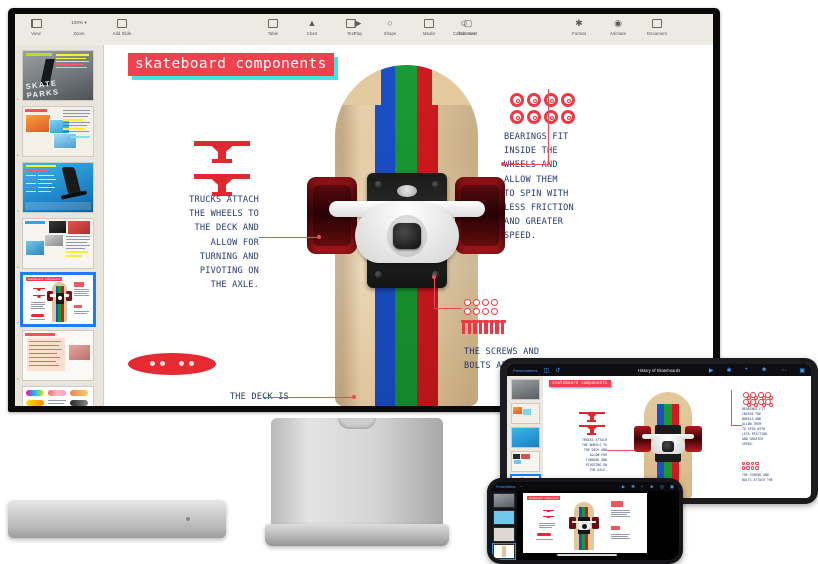  What do you see at coordinates (18, 99) in the screenshot?
I see `slide-number: 1` at bounding box center [18, 99].